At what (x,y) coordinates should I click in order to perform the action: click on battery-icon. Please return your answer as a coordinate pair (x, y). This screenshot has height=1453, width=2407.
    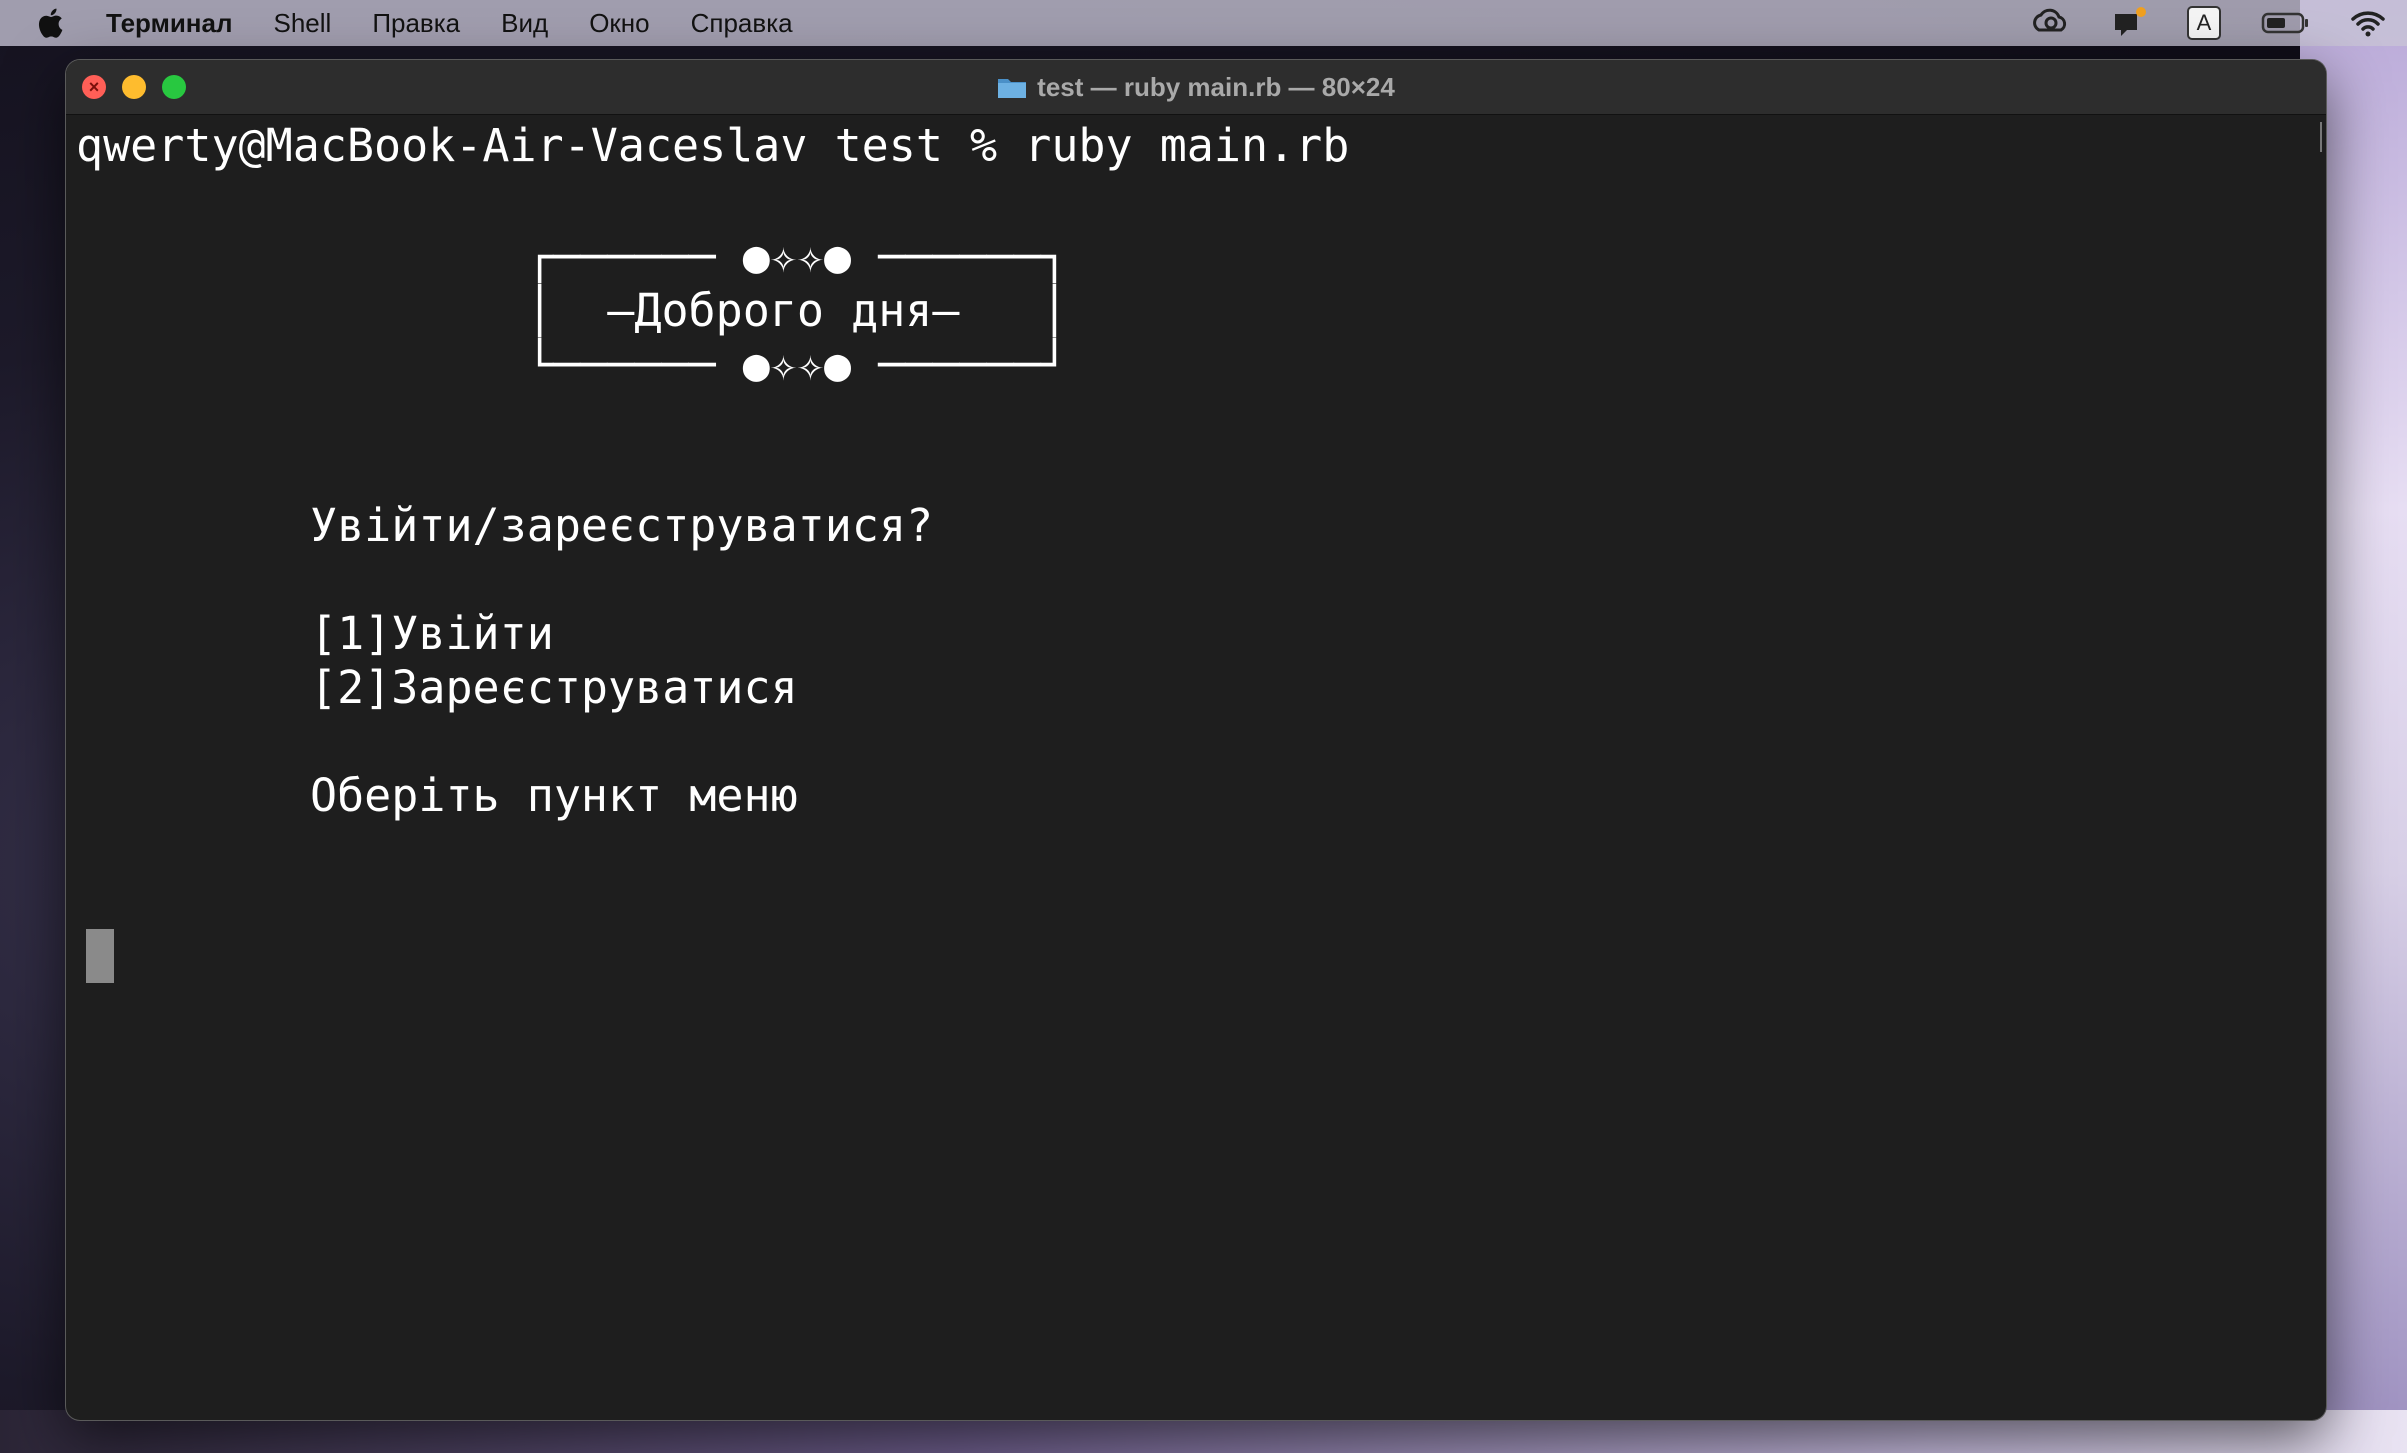
    Looking at the image, I should click on (2286, 23).